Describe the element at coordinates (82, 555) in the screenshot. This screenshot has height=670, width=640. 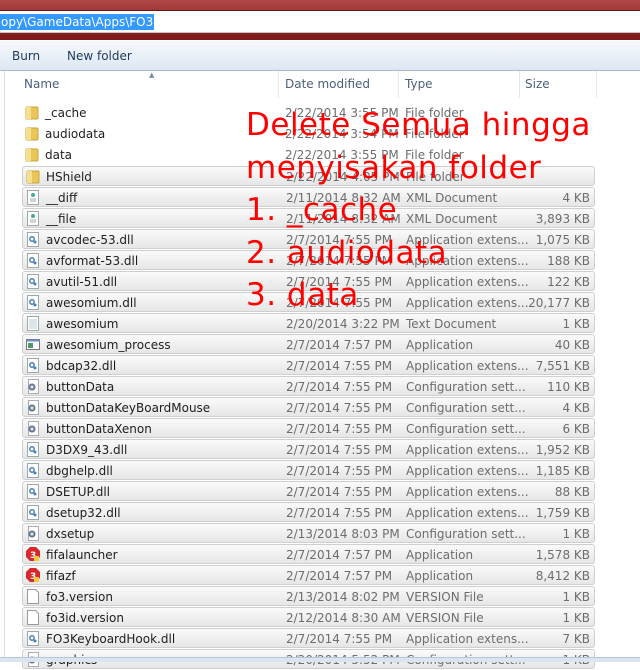
I see `file-name: fifalauncher` at that location.